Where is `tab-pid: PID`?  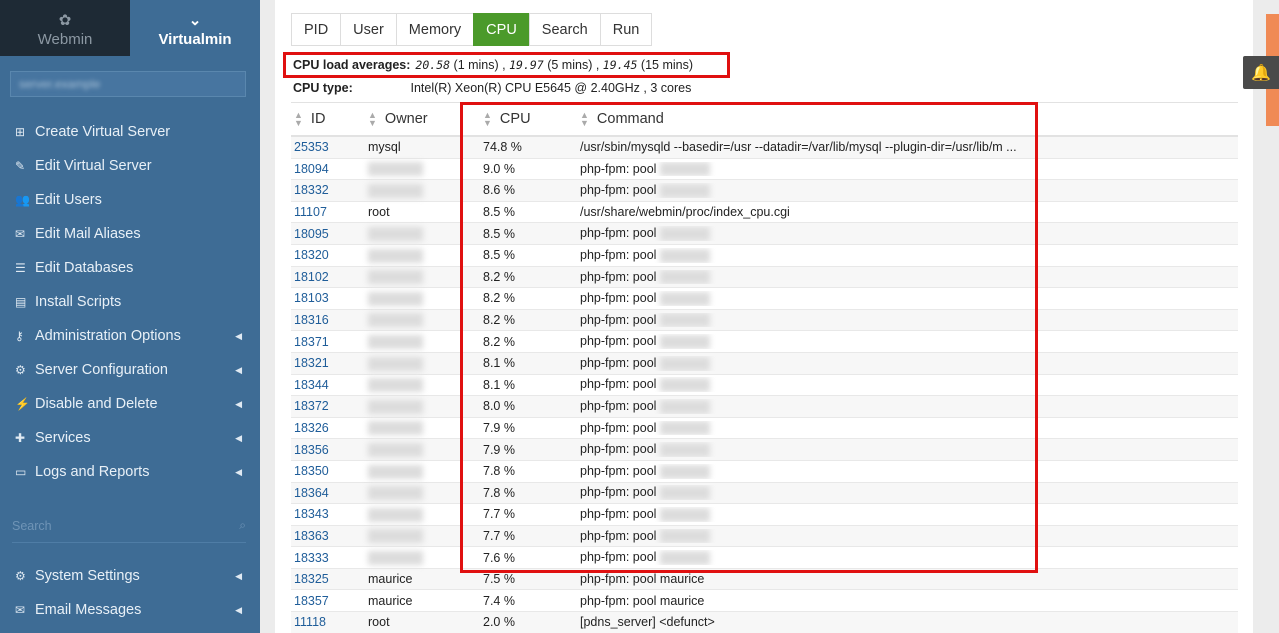
tab-pid: PID is located at coordinates (316, 29).